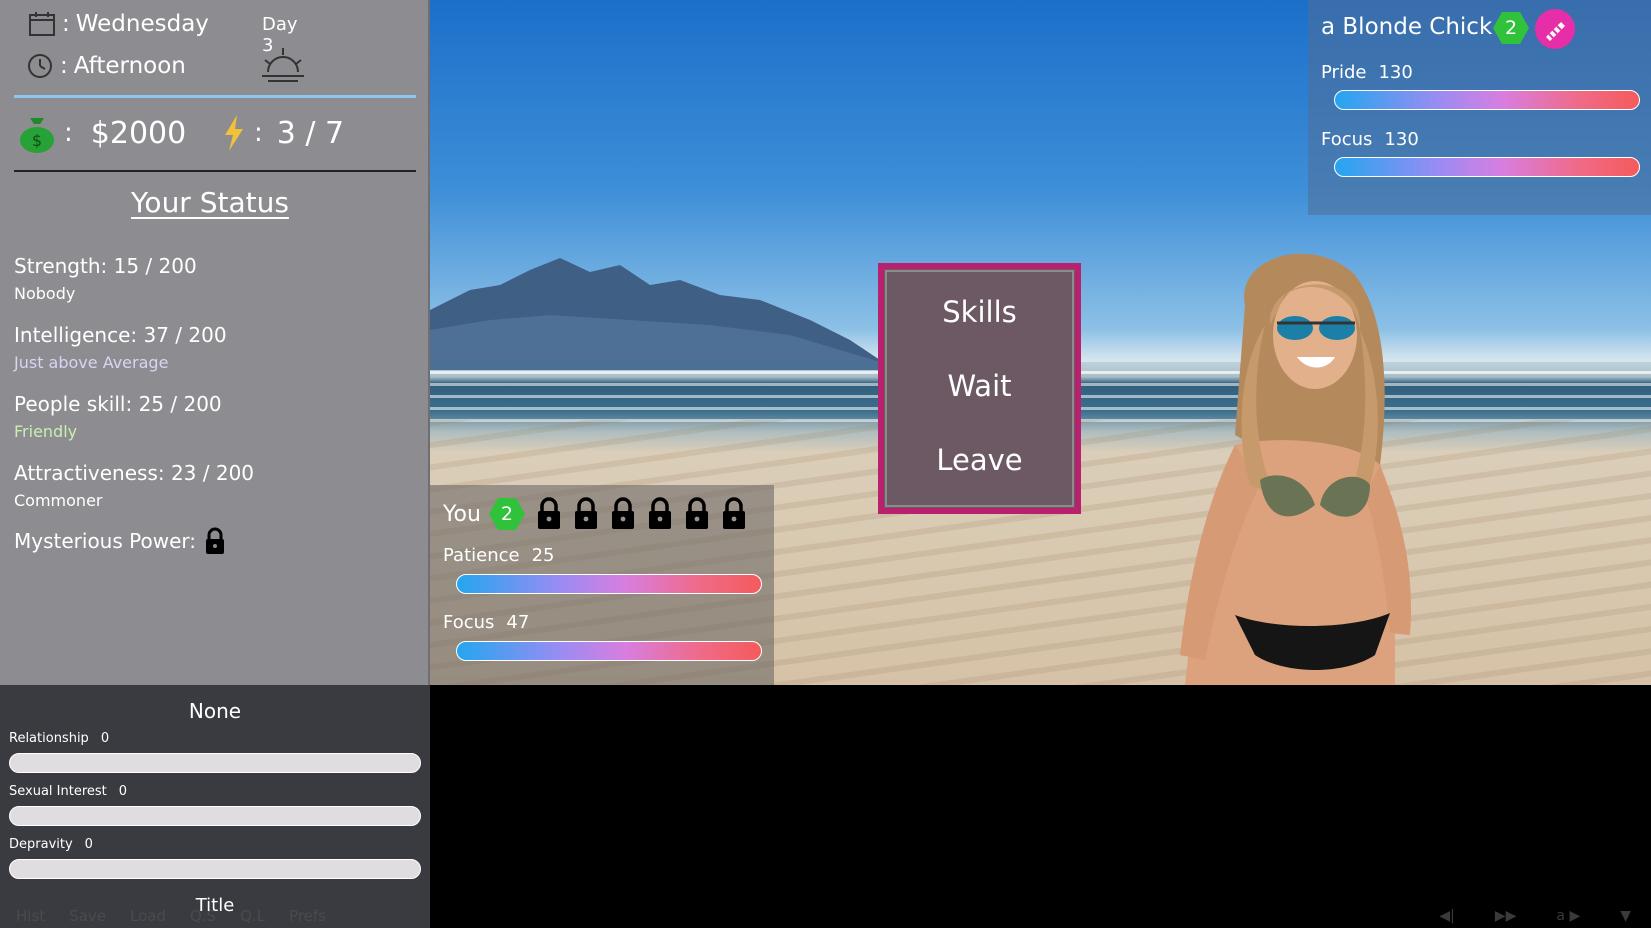 The image size is (1651, 928). Describe the element at coordinates (1555, 29) in the screenshot. I see `npc-trait-icon` at that location.